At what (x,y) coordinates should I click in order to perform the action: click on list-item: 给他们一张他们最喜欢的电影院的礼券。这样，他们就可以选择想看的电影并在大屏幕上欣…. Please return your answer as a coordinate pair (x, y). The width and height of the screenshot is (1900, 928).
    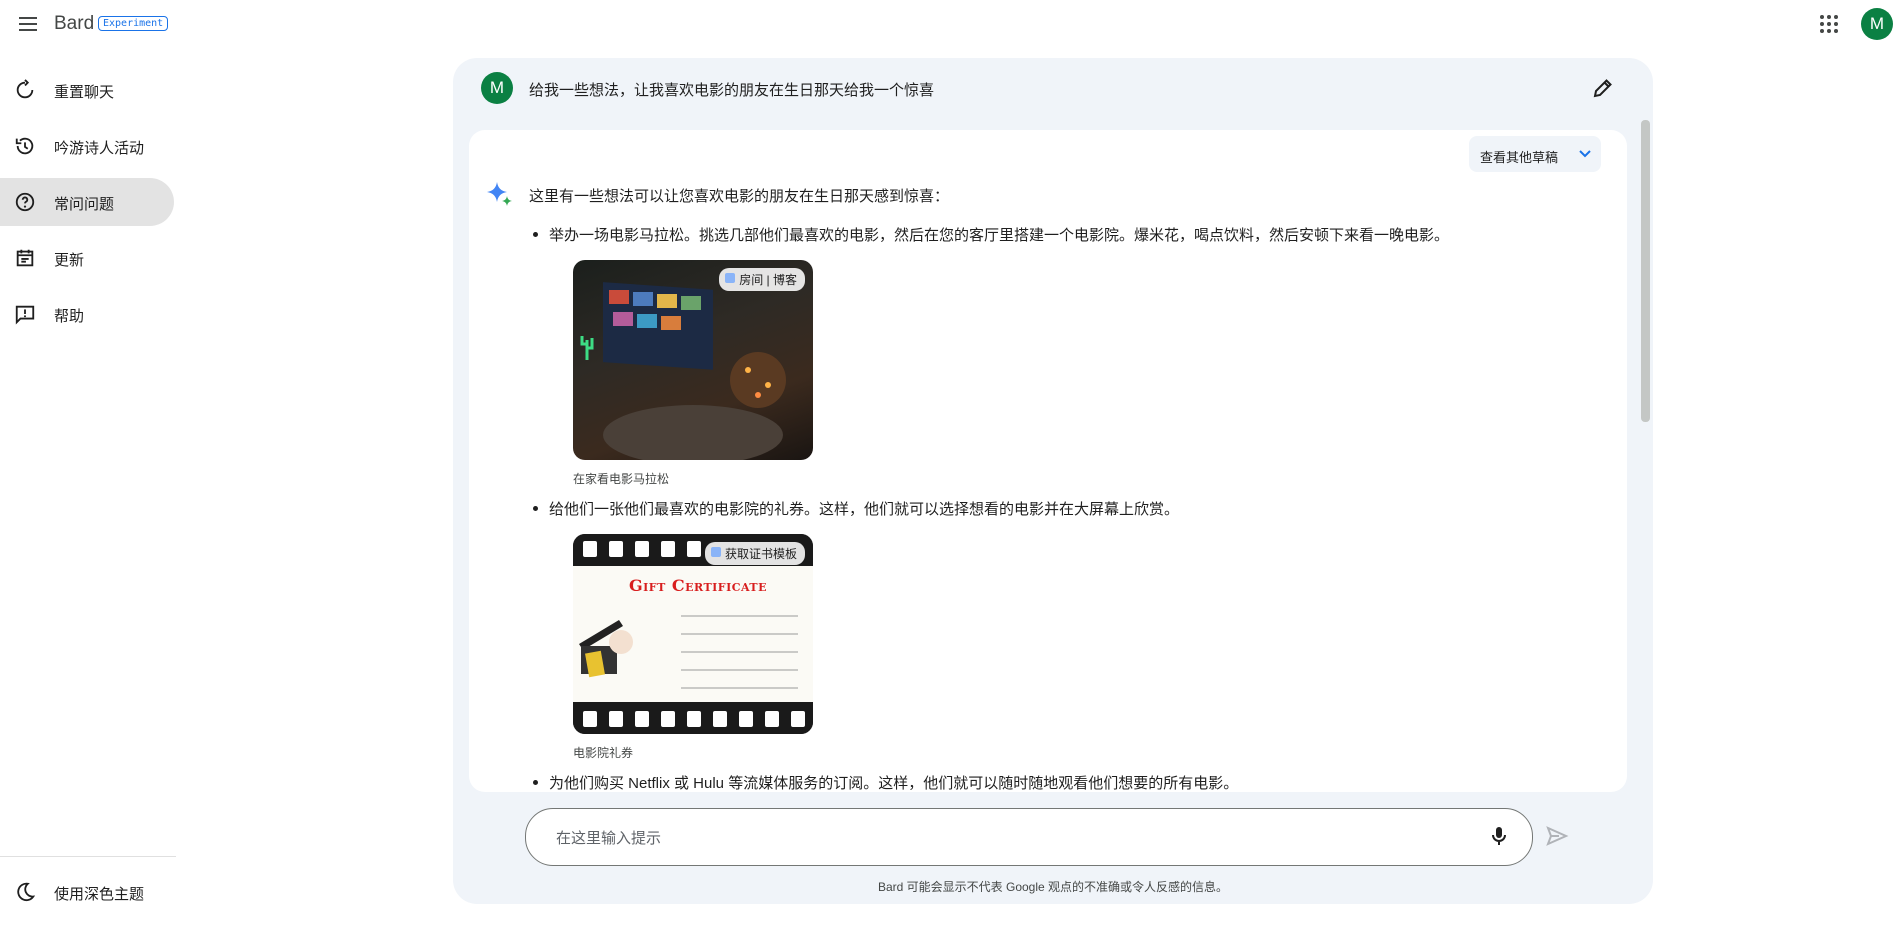
    Looking at the image, I should click on (855, 508).